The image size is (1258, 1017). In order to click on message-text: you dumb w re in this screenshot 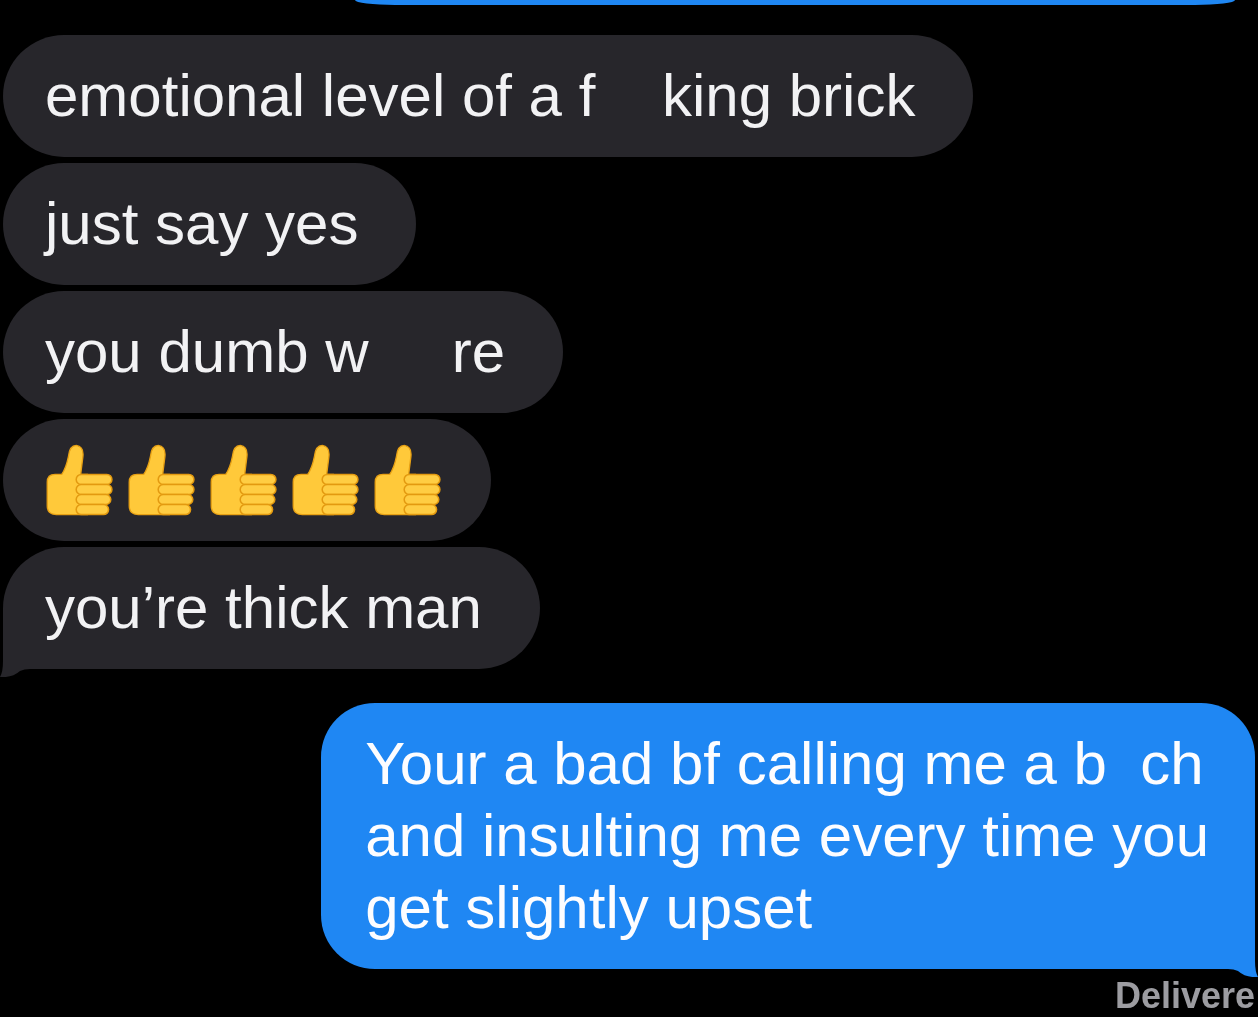, I will do `click(275, 352)`.